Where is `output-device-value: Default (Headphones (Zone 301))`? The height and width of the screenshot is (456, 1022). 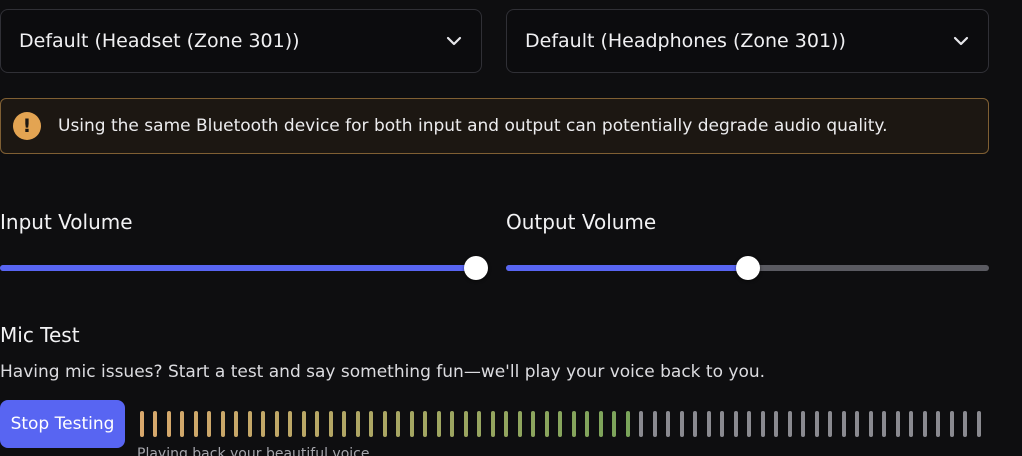
output-device-value: Default (Headphones (Zone 301)) is located at coordinates (685, 41).